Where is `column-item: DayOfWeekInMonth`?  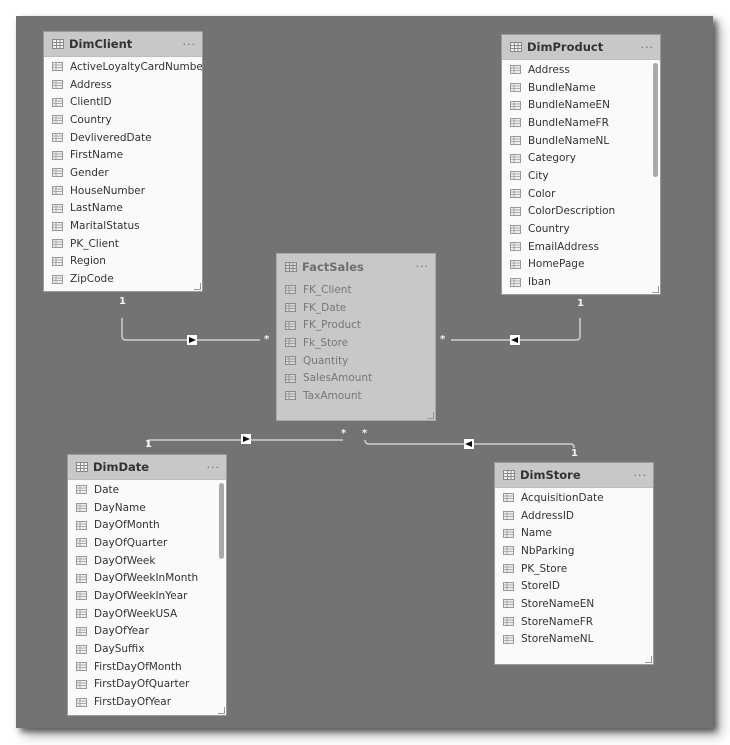
column-item: DayOfWeekInMonth is located at coordinates (147, 578).